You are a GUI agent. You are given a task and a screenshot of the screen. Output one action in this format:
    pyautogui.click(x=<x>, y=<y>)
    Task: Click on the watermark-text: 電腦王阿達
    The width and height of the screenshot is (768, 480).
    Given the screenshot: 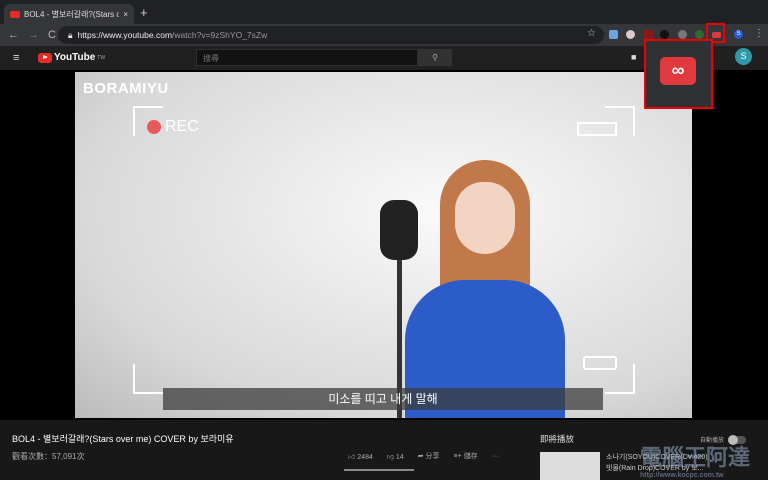 What is the action you would take?
    pyautogui.click(x=695, y=457)
    